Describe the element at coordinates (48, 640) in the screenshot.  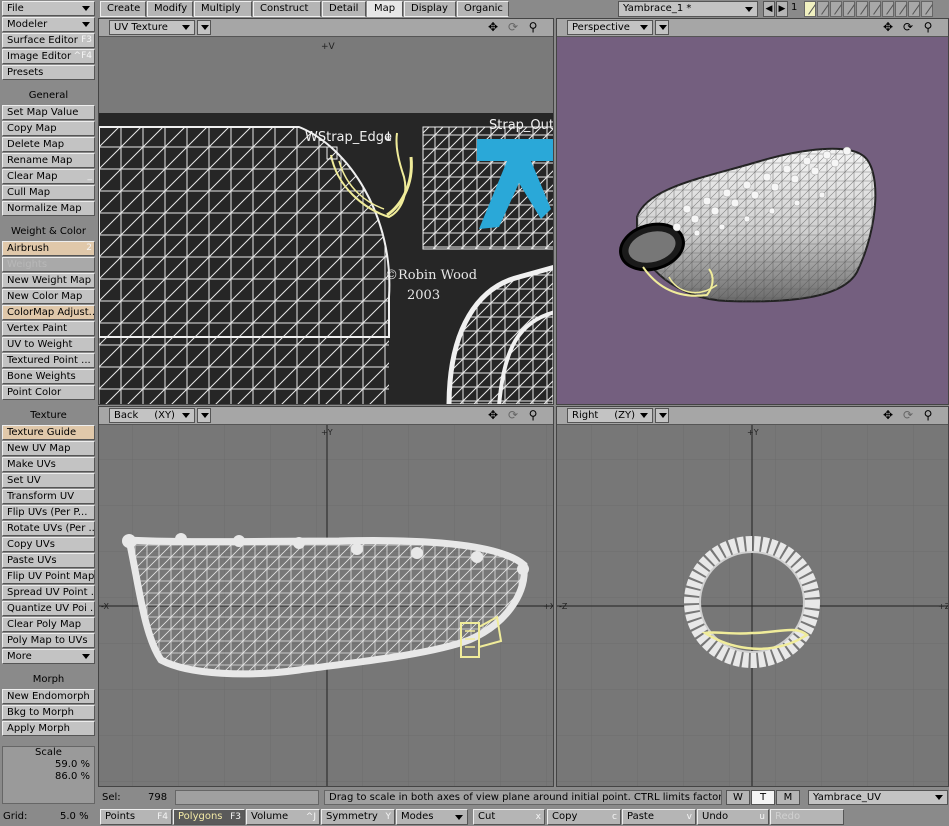
I see `poly-map-to-uvs-button: Poly Map to UVs` at that location.